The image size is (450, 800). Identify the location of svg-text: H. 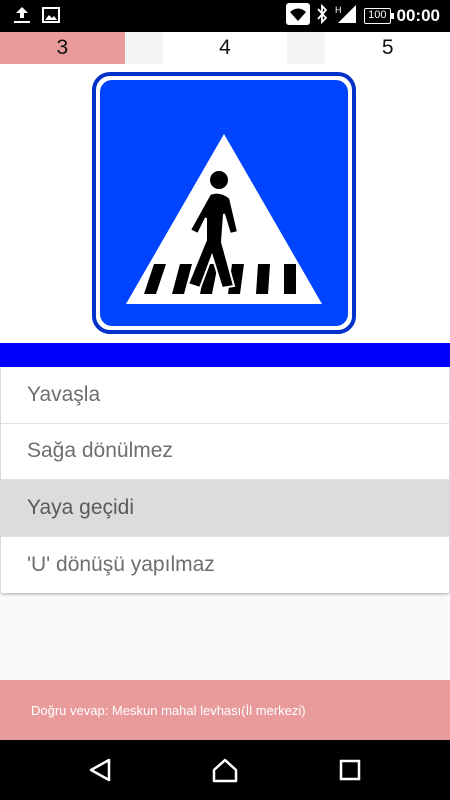
(338, 10).